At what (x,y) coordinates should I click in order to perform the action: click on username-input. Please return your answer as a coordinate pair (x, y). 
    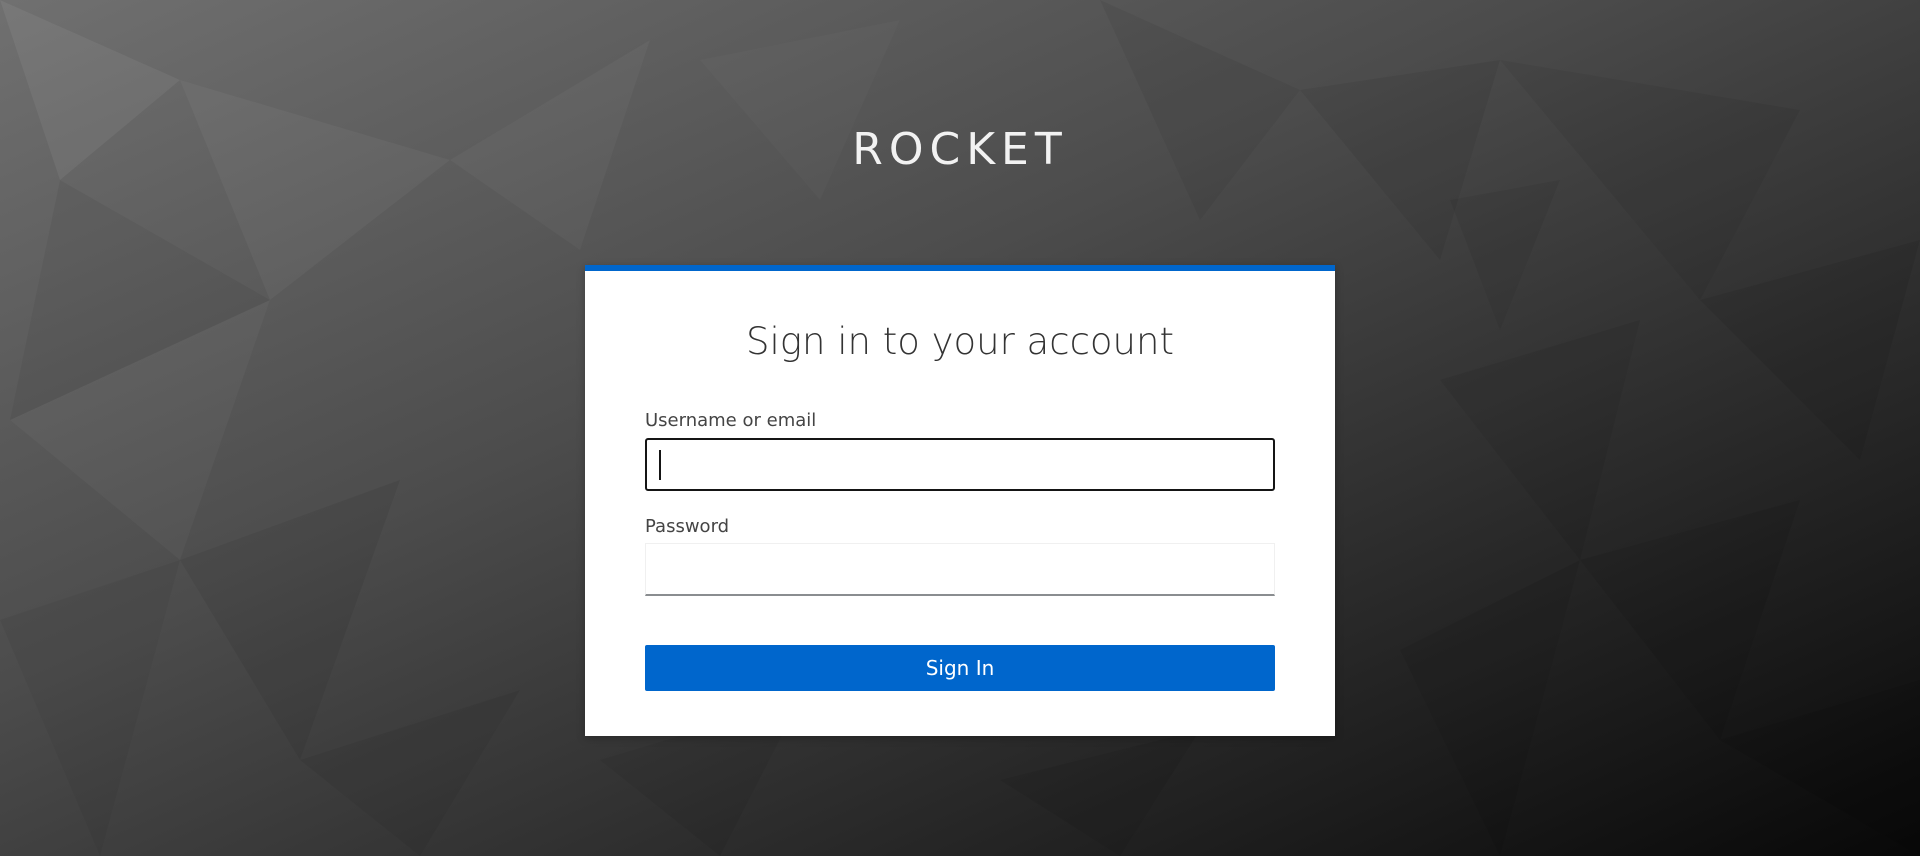
    Looking at the image, I should click on (960, 464).